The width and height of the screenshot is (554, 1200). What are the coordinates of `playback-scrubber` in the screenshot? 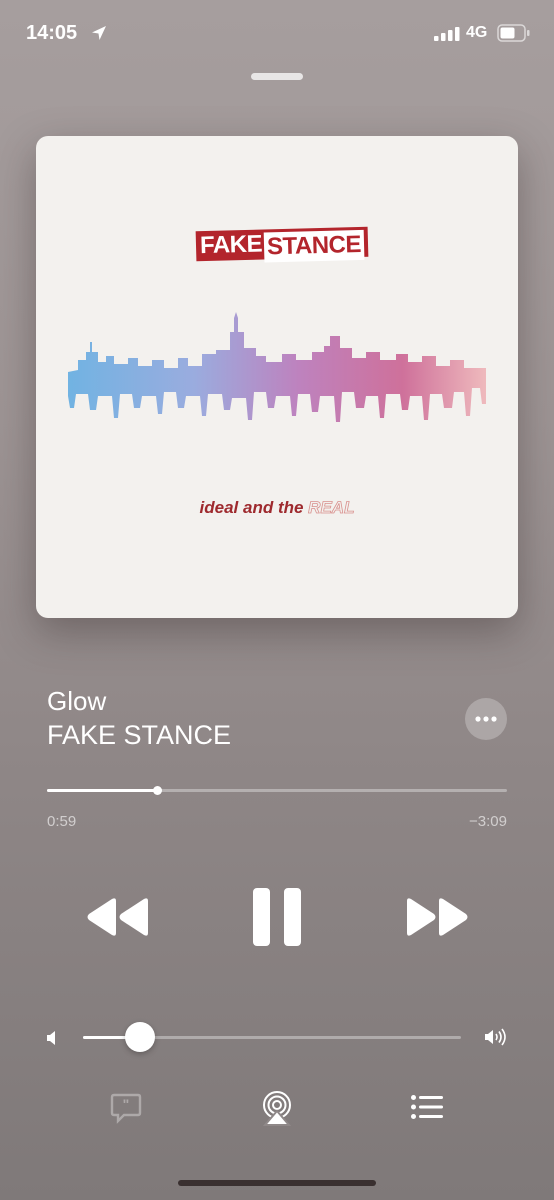 It's located at (277, 790).